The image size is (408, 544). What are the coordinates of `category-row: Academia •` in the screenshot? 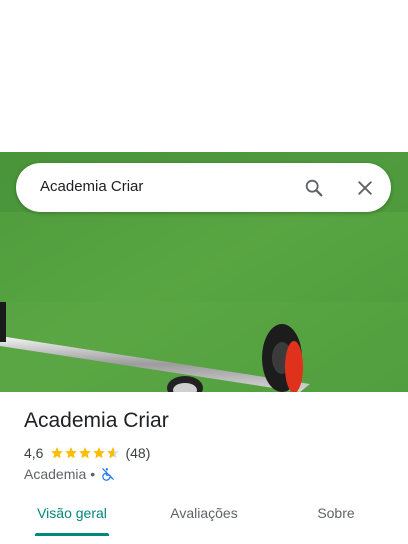 It's located at (69, 474).